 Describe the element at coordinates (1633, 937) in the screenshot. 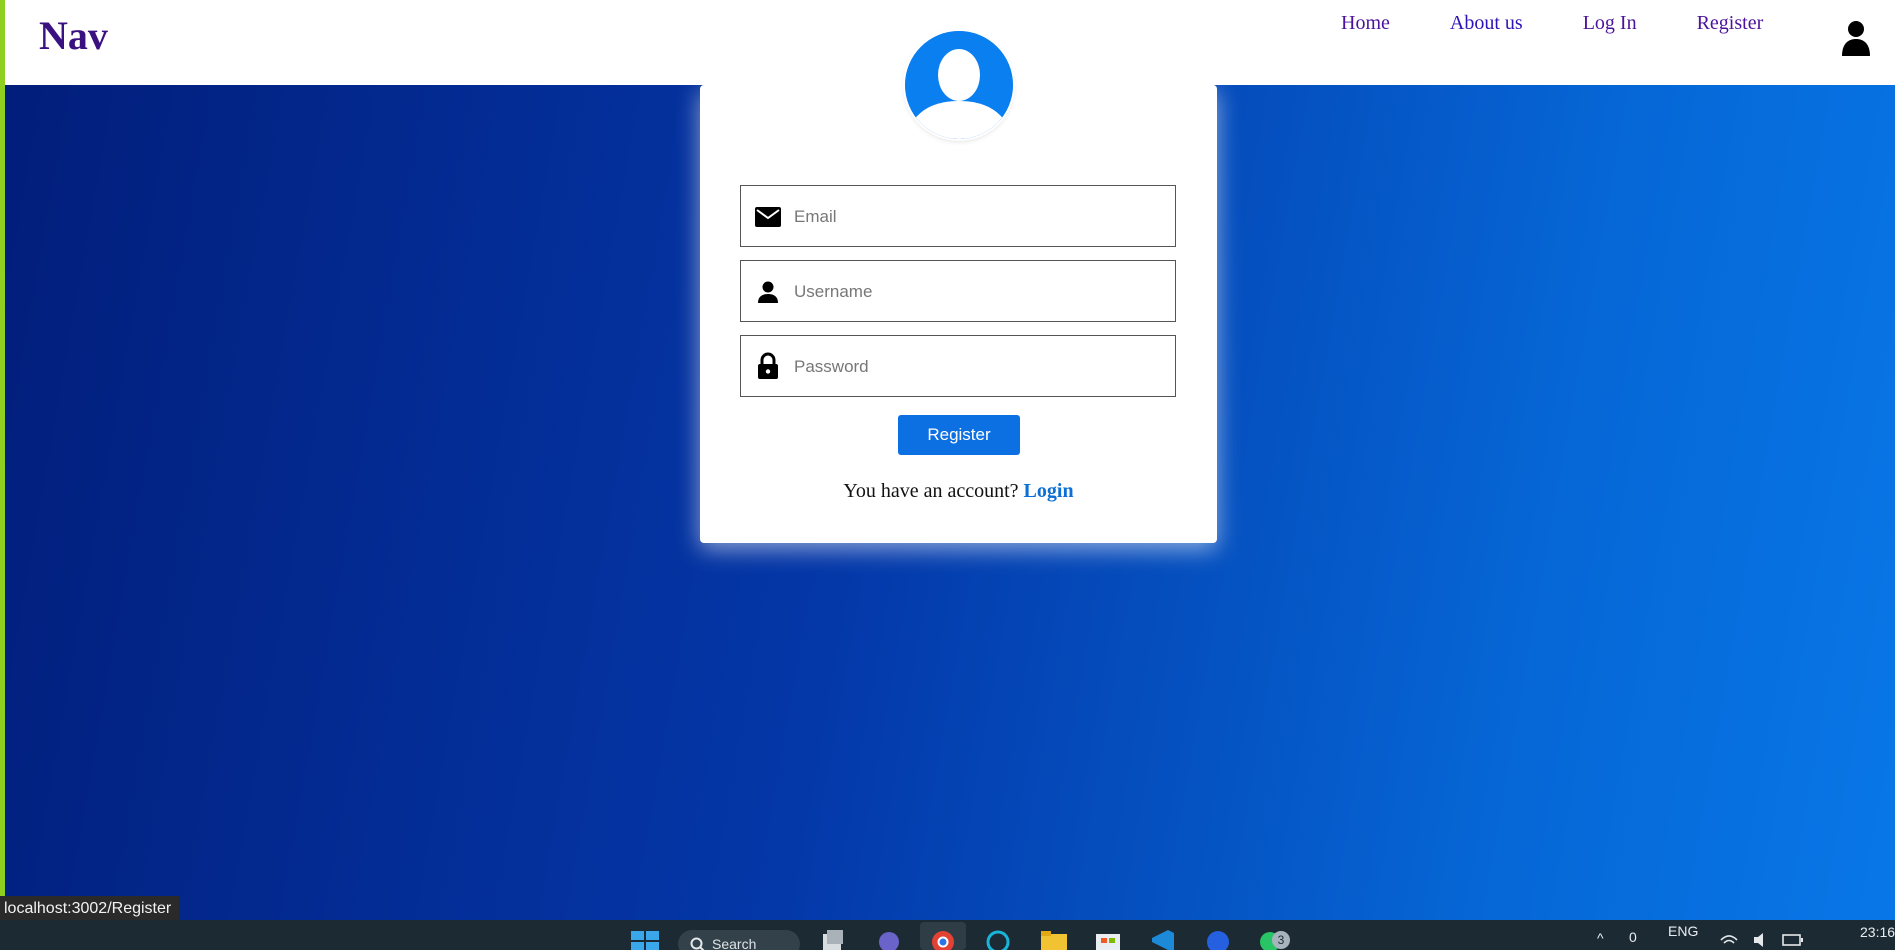

I see `tray-number: 0` at that location.